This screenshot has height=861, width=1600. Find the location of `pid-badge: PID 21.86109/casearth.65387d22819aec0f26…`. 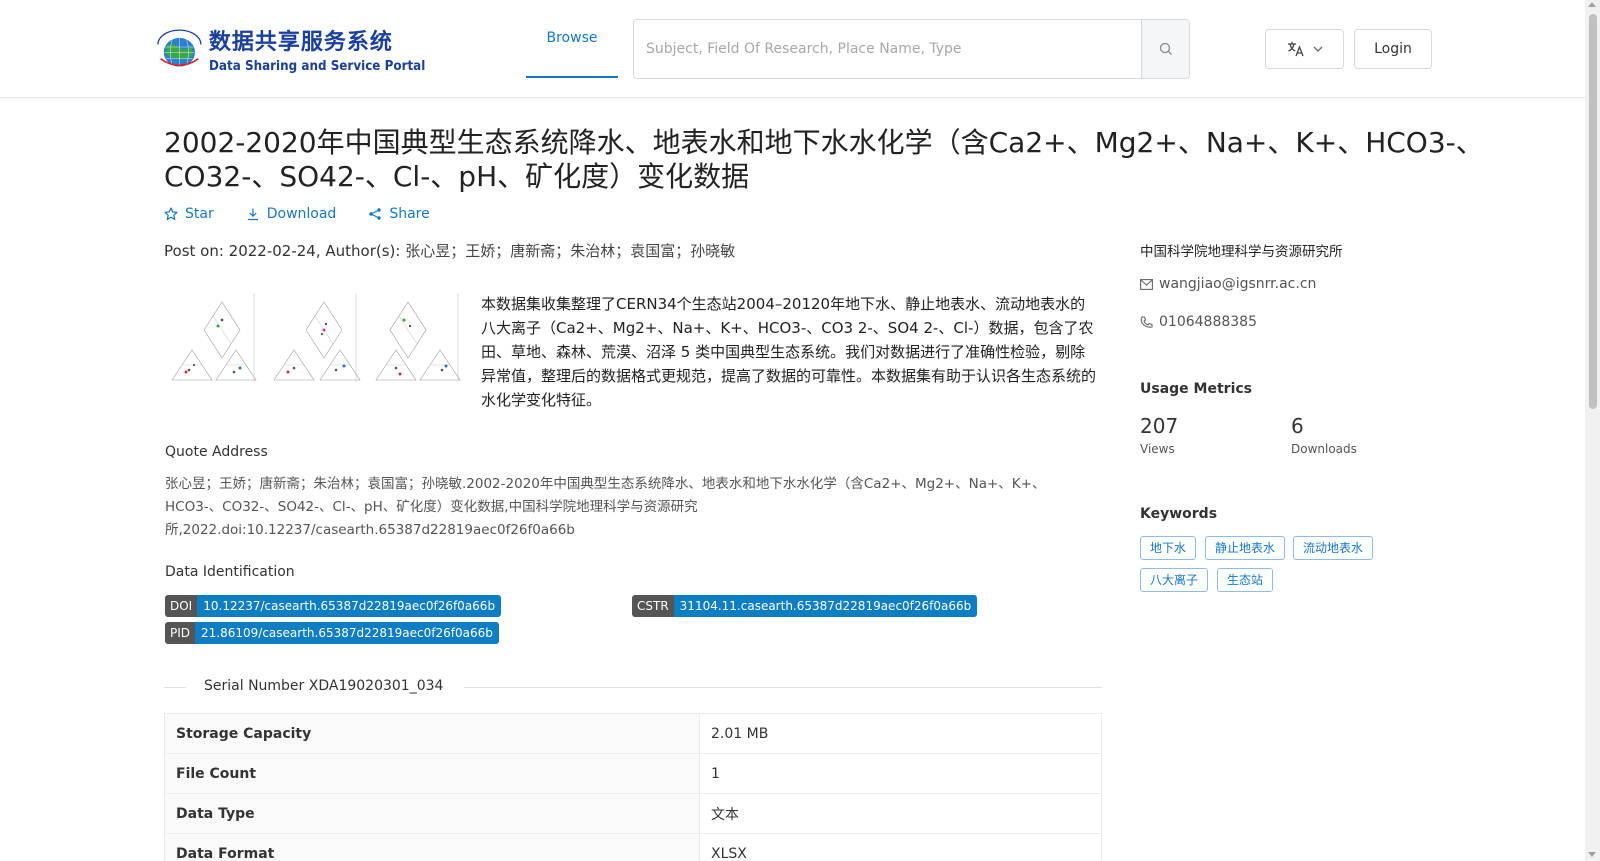

pid-badge: PID 21.86109/casearth.65387d22819aec0f26… is located at coordinates (332, 633).